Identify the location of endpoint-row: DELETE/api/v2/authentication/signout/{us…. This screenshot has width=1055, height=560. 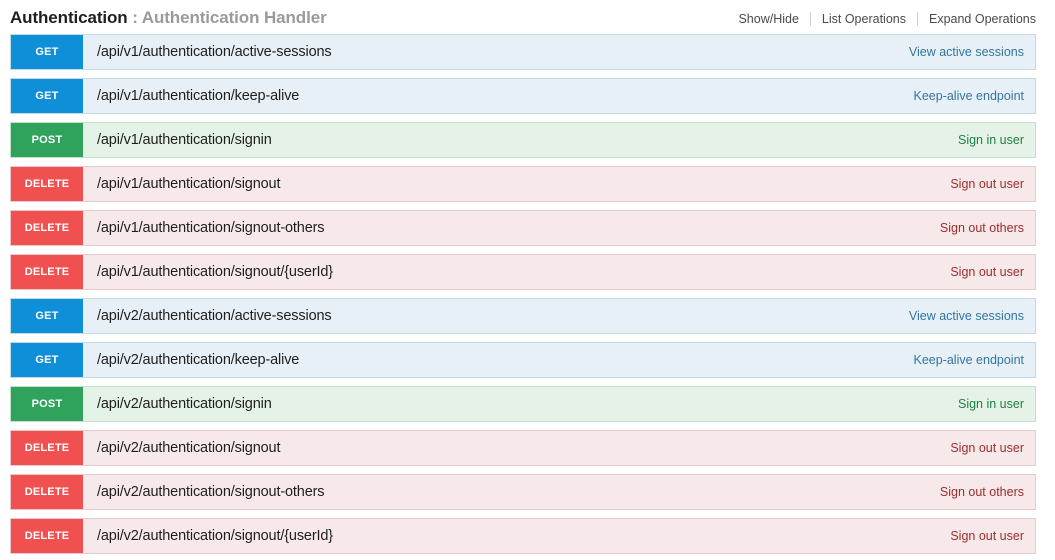
(523, 536).